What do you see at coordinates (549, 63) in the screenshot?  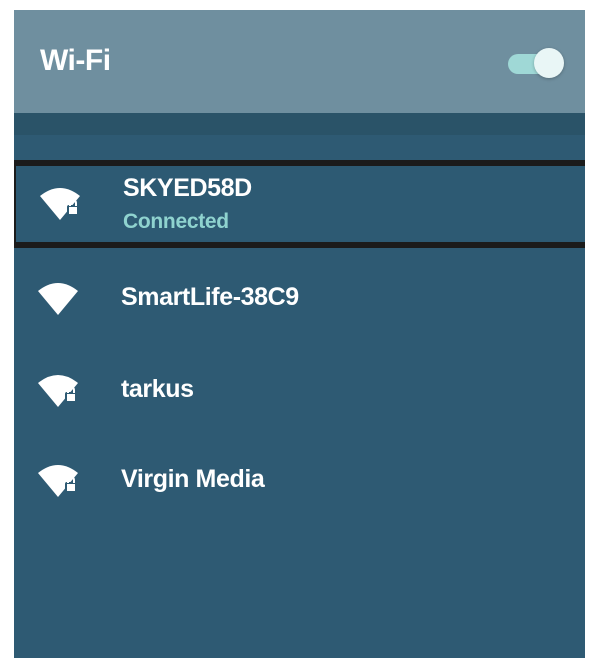 I see `toggle-thumb` at bounding box center [549, 63].